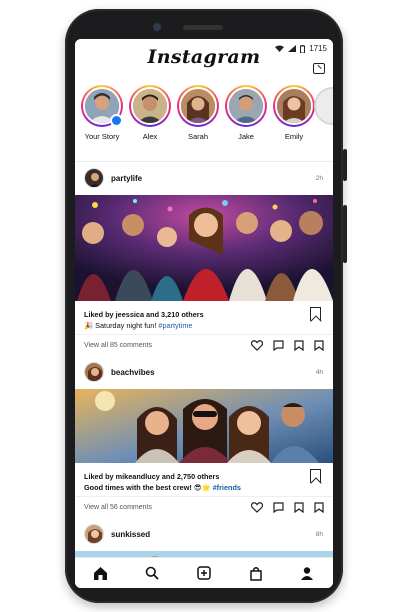 The image size is (408, 612). I want to click on post-username: beachvibes, so click(133, 372).